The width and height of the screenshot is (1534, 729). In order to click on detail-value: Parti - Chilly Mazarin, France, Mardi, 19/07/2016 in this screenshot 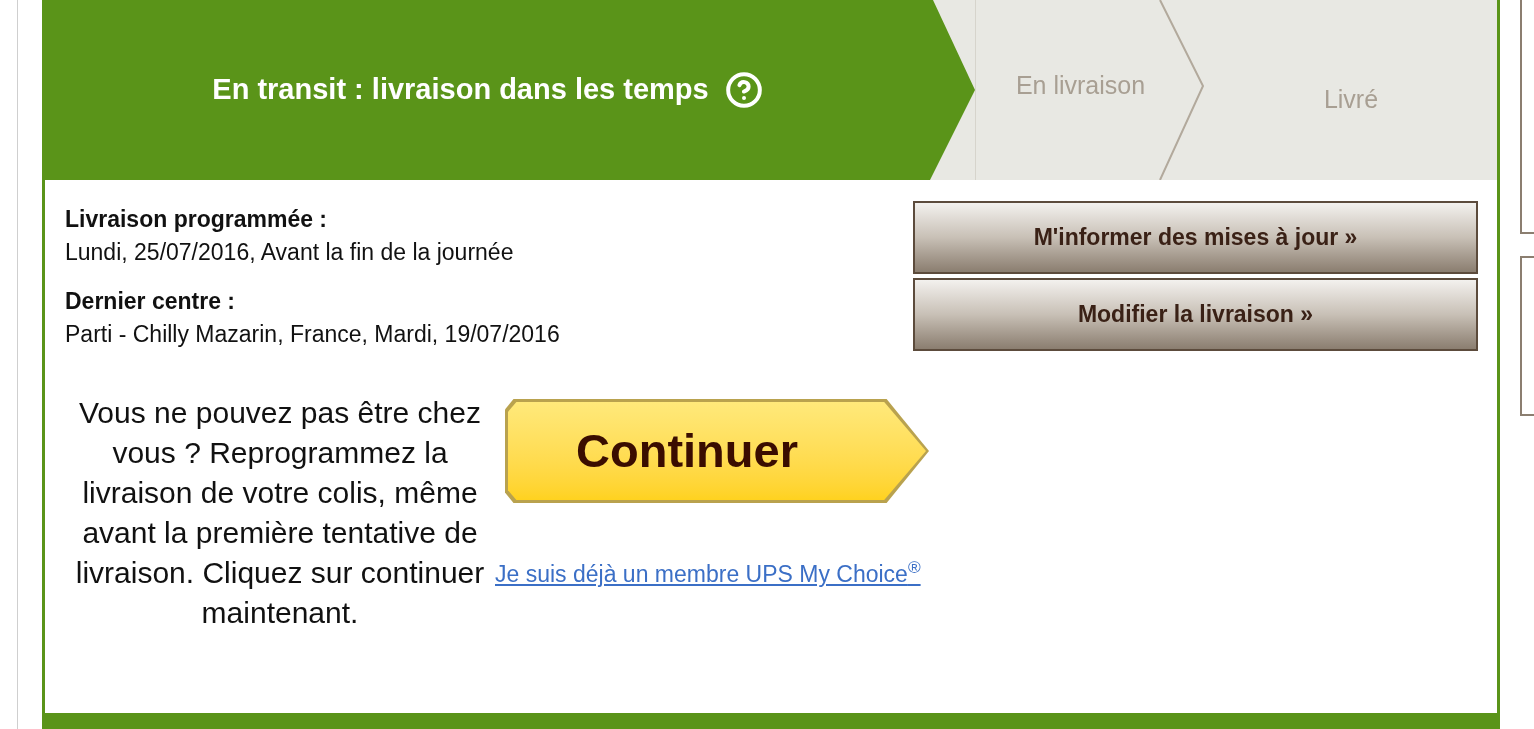, I will do `click(312, 334)`.